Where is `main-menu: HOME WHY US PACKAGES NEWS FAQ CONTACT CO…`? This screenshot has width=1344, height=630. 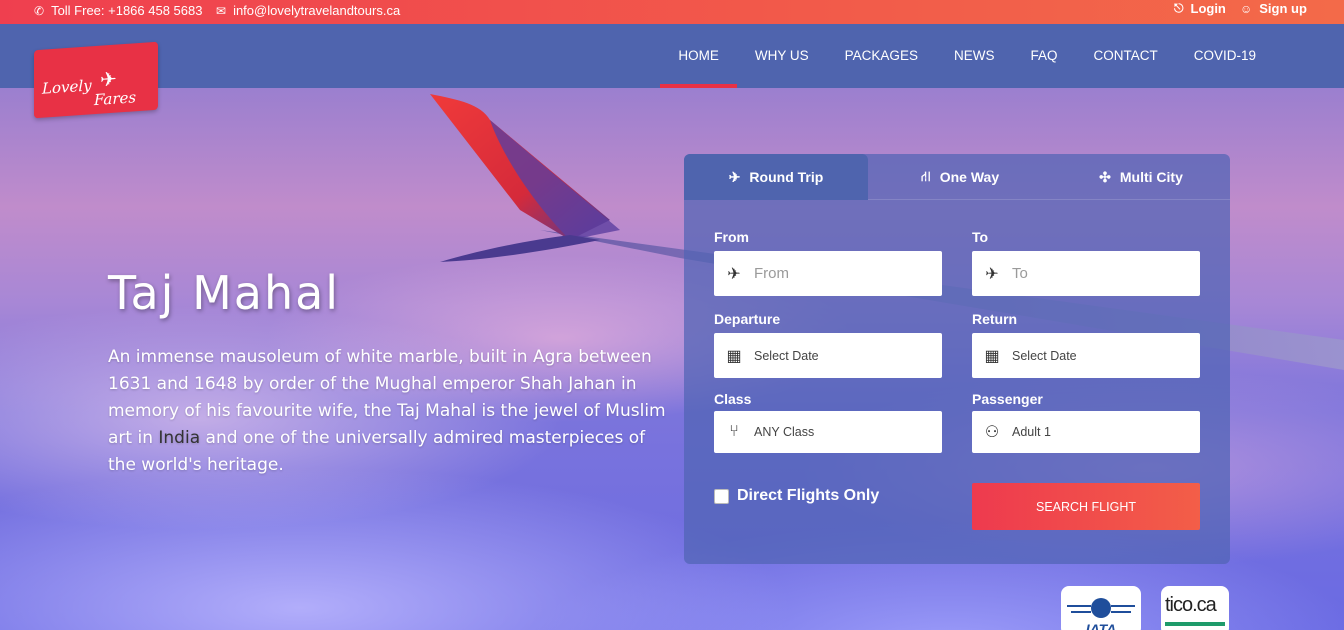
main-menu: HOME WHY US PACKAGES NEWS FAQ CONTACT CO… is located at coordinates (967, 56).